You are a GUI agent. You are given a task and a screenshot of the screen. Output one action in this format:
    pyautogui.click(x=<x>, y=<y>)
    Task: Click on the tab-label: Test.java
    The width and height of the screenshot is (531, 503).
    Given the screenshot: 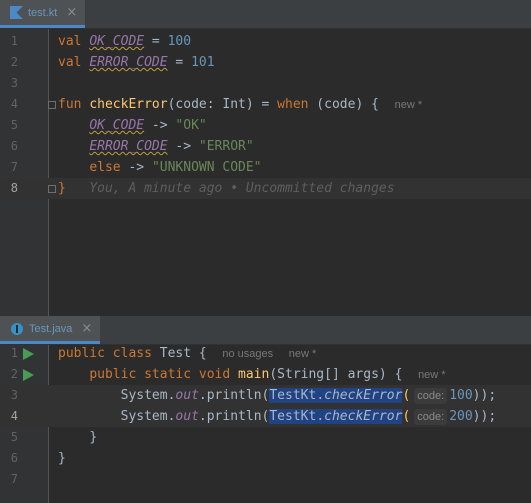 What is the action you would take?
    pyautogui.click(x=51, y=328)
    